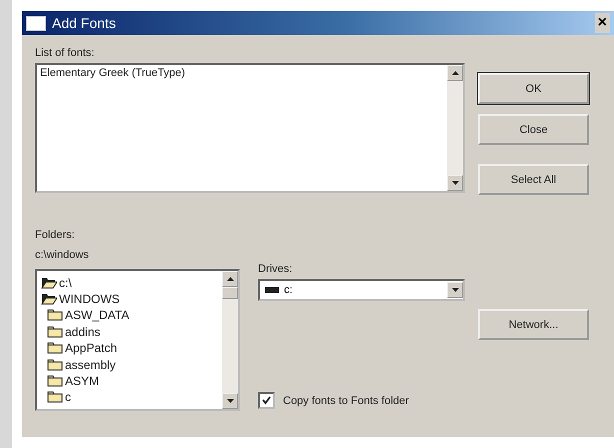  I want to click on folder-item: ASW_DATA, so click(129, 316).